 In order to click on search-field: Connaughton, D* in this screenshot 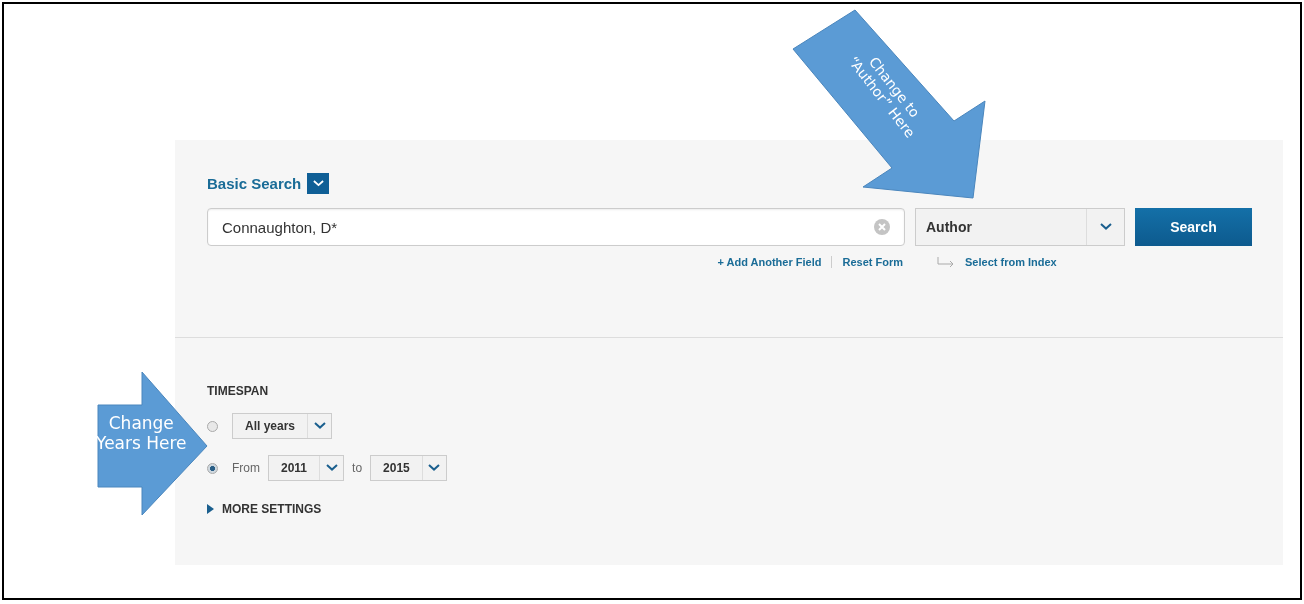, I will do `click(556, 227)`.